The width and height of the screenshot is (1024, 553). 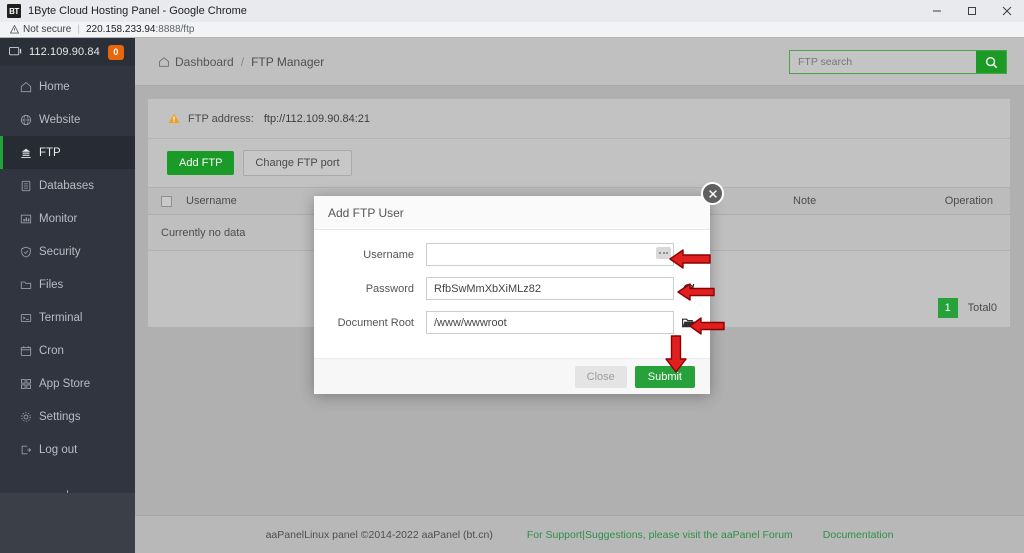 What do you see at coordinates (512, 29) in the screenshot?
I see `browser-address-bar: Not secure | 220.158.233.94 :8888/ftp` at bounding box center [512, 29].